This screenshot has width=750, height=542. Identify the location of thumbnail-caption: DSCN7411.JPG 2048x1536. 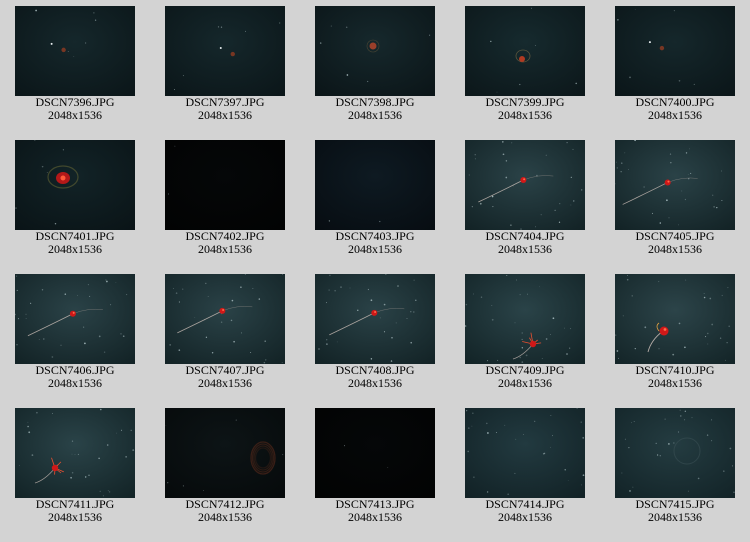
(75, 511).